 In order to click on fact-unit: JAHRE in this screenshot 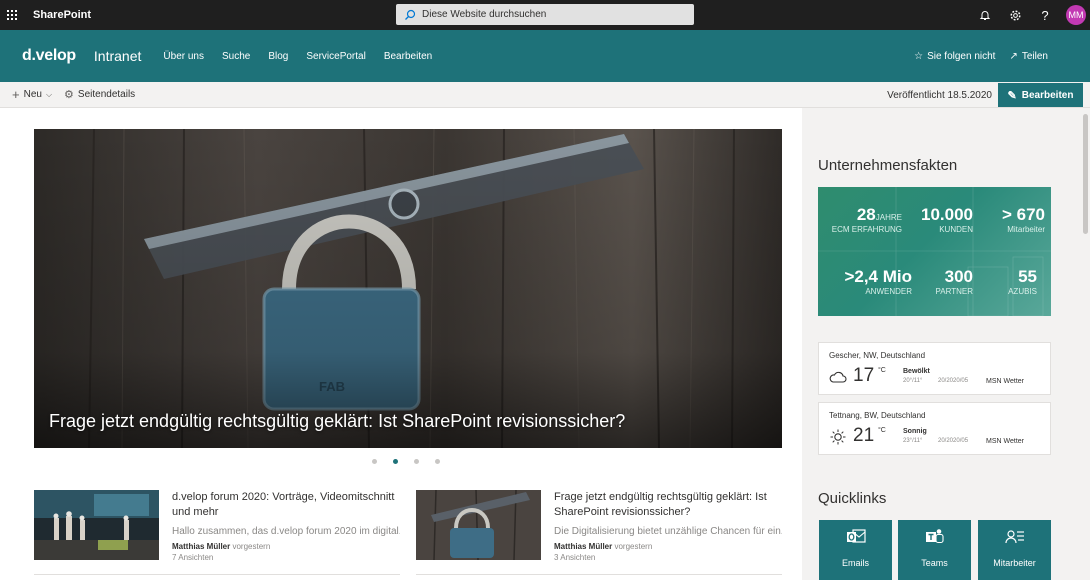, I will do `click(888, 217)`.